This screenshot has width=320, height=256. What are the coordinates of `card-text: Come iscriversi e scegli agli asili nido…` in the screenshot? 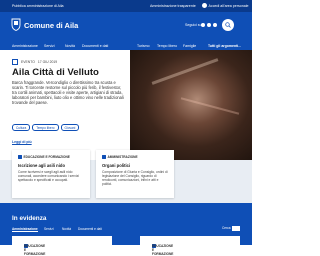 It's located at (49, 176).